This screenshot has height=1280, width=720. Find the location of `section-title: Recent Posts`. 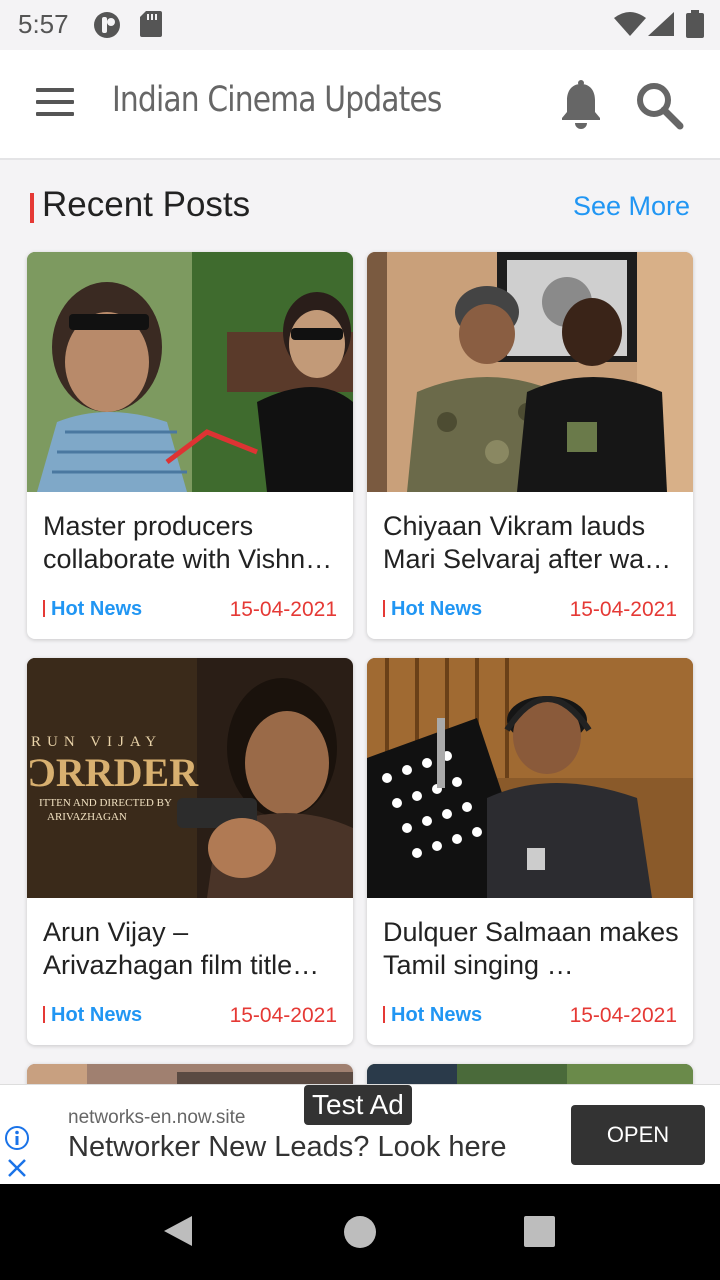

section-title: Recent Posts is located at coordinates (146, 204).